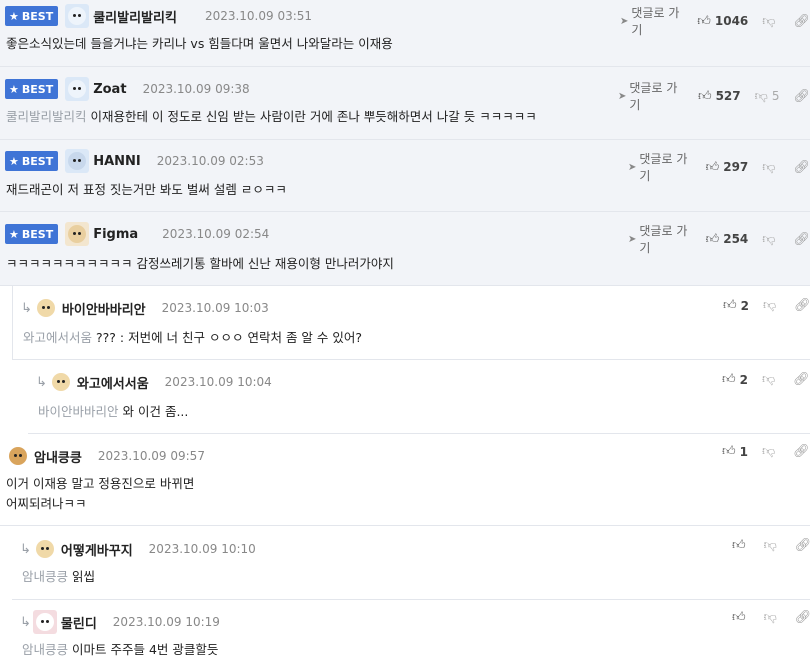 The height and width of the screenshot is (670, 810). What do you see at coordinates (199, 43) in the screenshot?
I see `comment-text: 좋은소식있는데 들을거냐는 카리나 vs 힘들다며 울면서 나와달라는 이재용` at bounding box center [199, 43].